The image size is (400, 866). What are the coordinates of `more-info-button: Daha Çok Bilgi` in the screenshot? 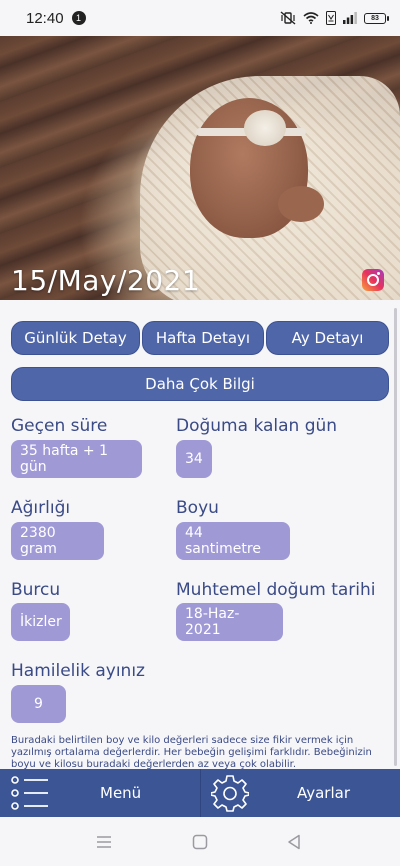 It's located at (200, 384).